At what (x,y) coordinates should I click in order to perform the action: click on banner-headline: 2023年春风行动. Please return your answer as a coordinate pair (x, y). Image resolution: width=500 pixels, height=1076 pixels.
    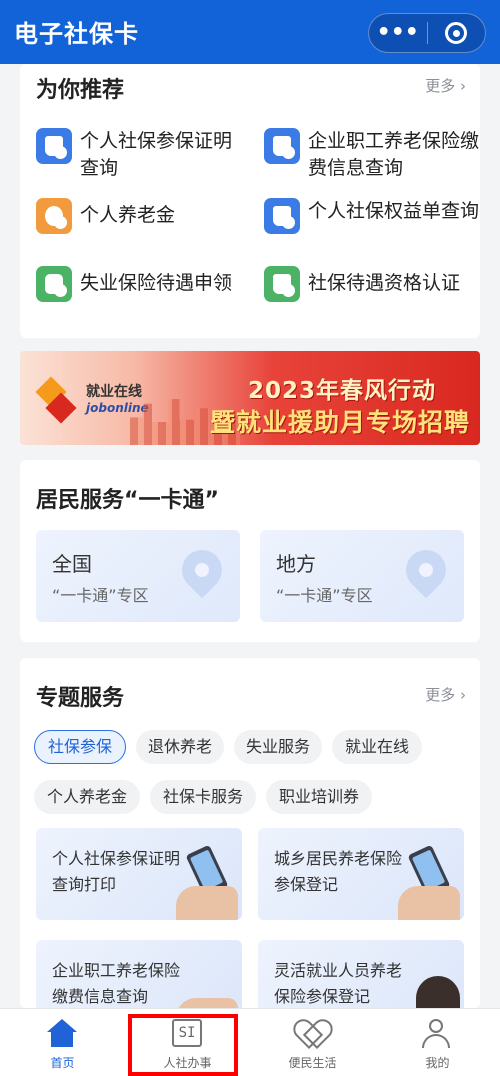
    Looking at the image, I should click on (342, 391).